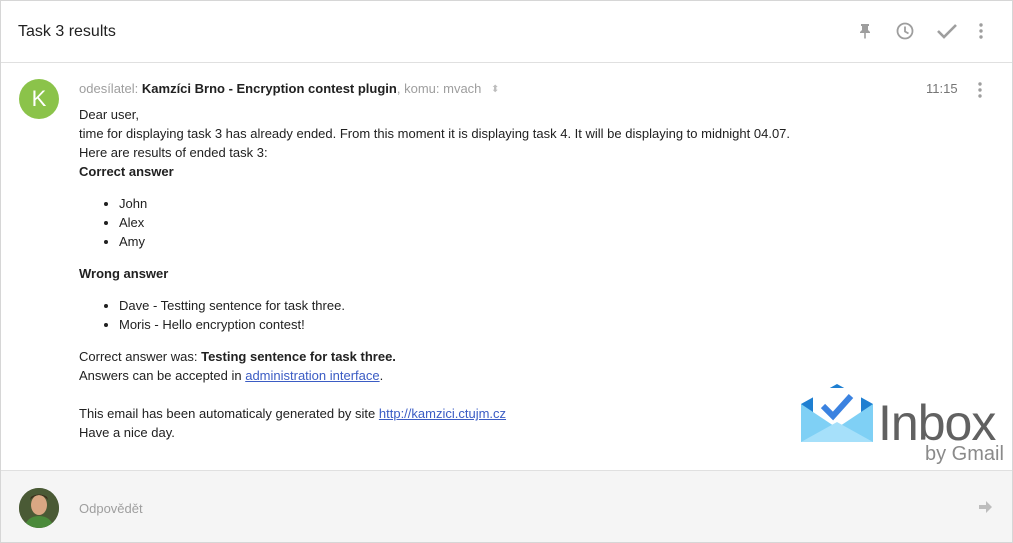 The width and height of the screenshot is (1013, 543). Describe the element at coordinates (499, 324) in the screenshot. I see `list-item: Moris - Hello encryption contest!` at that location.